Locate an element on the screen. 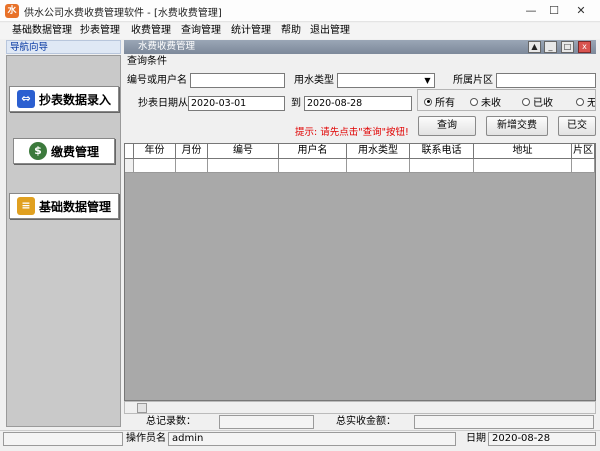 This screenshot has width=600, height=451. status-radio-group: 所有 未收 已收 无 is located at coordinates (506, 100).